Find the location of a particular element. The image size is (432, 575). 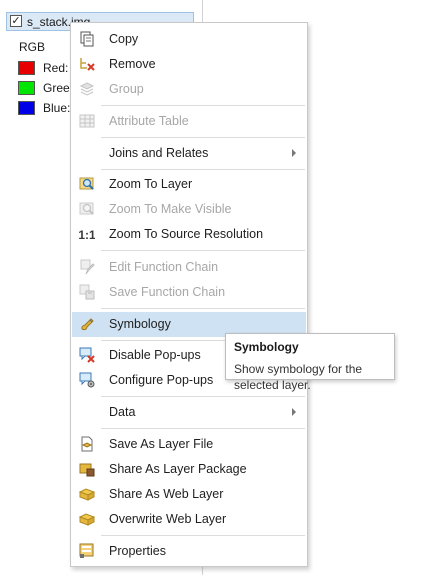

layer-file-icon is located at coordinates (87, 444).